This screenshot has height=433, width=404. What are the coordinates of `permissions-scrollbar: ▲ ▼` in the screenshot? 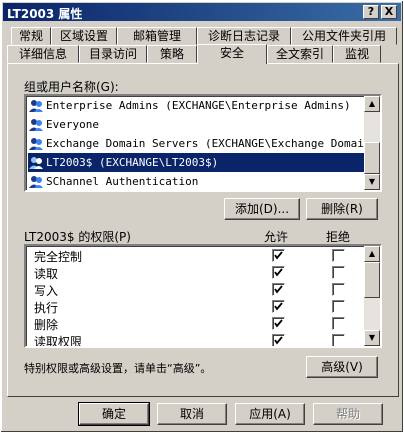 It's located at (372, 296).